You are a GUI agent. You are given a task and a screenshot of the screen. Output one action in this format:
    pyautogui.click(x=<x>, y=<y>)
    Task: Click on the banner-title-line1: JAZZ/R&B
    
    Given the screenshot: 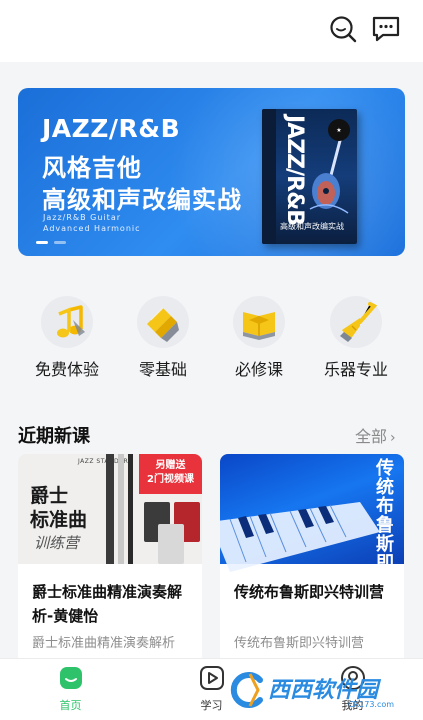 What is the action you would take?
    pyautogui.click(x=111, y=128)
    